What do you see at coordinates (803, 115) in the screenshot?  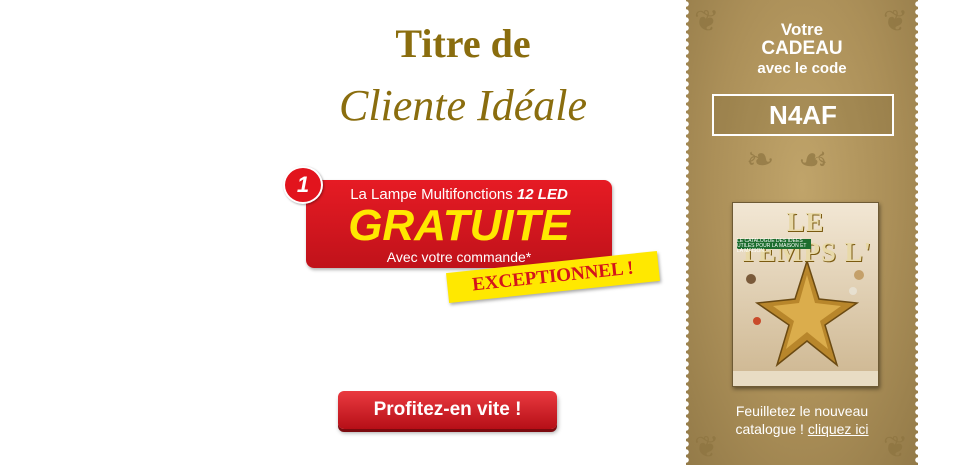 I see `promo-code: N4AF` at bounding box center [803, 115].